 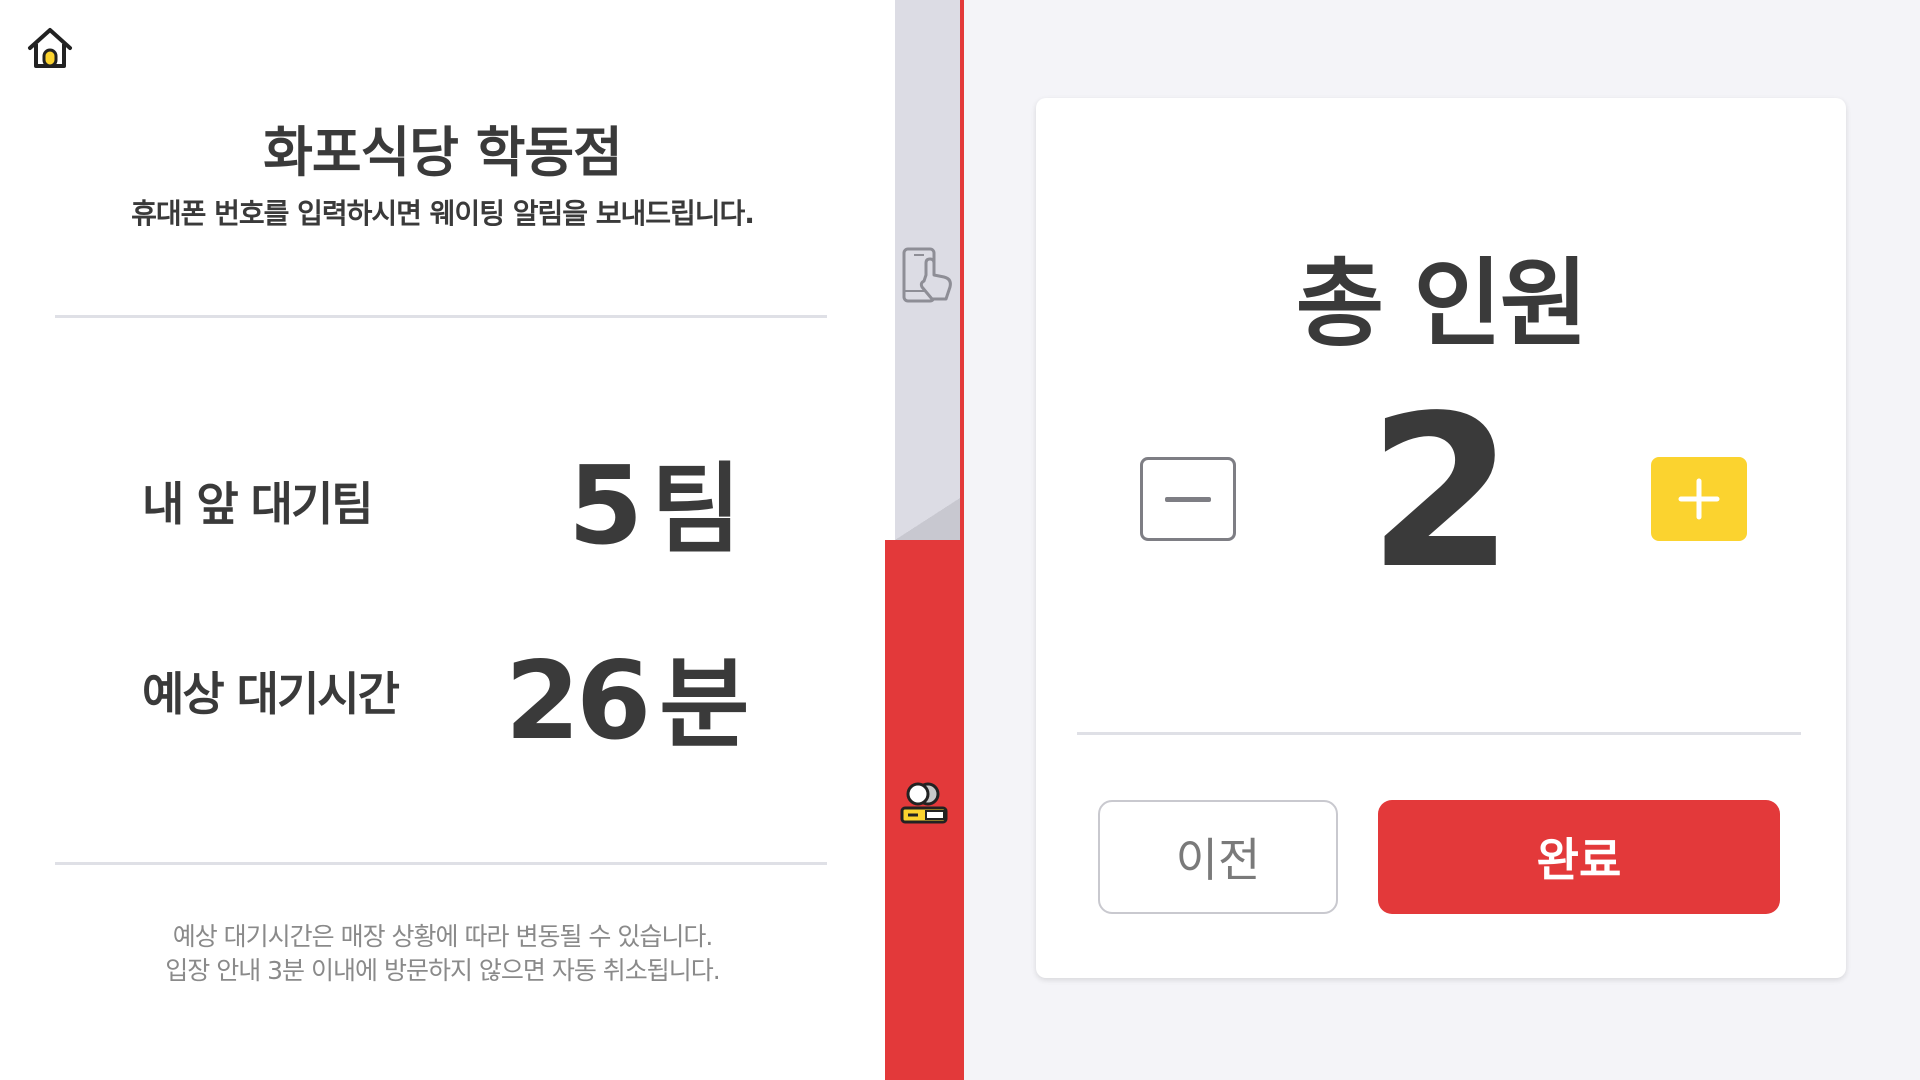 I want to click on minus-icon, so click(x=1188, y=499).